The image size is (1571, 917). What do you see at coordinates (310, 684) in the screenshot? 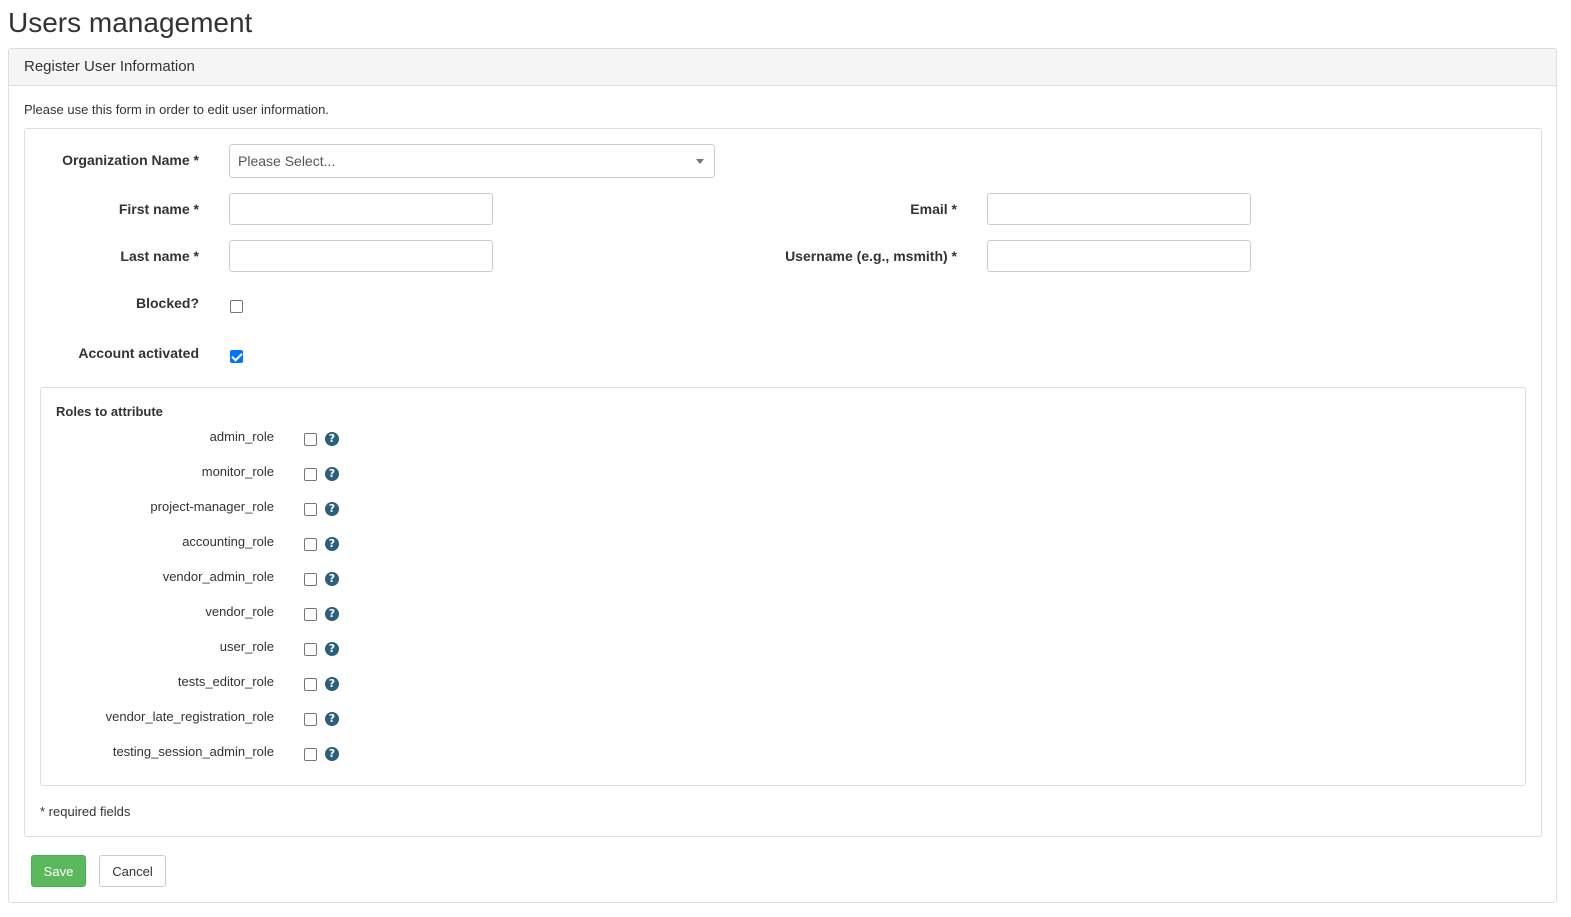
I see `role-checkbox-tests-editor` at bounding box center [310, 684].